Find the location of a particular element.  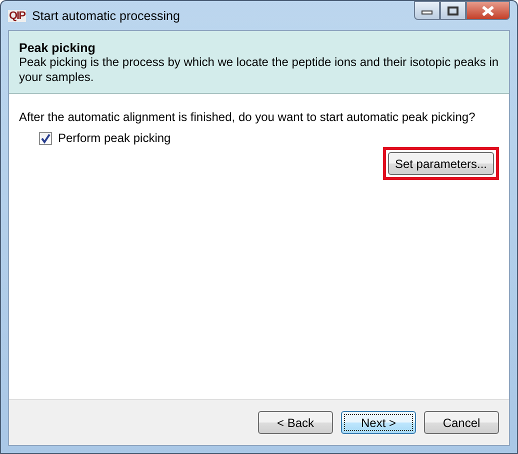

dialog-button: Next > is located at coordinates (378, 422).